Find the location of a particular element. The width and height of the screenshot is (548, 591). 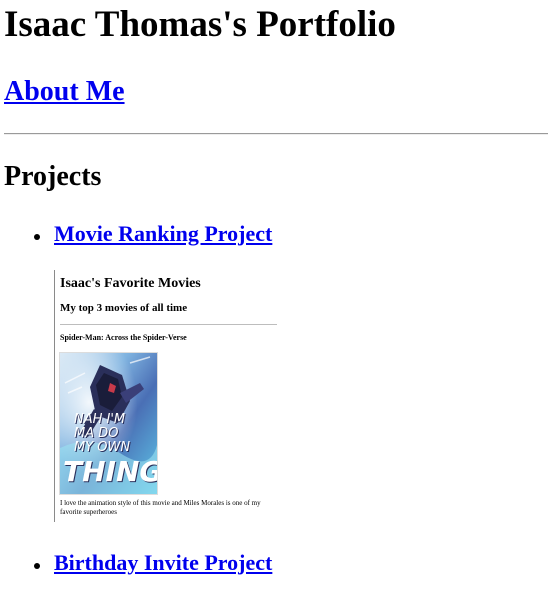

page-title: Isaac Thomas's Portfolio is located at coordinates (200, 24).